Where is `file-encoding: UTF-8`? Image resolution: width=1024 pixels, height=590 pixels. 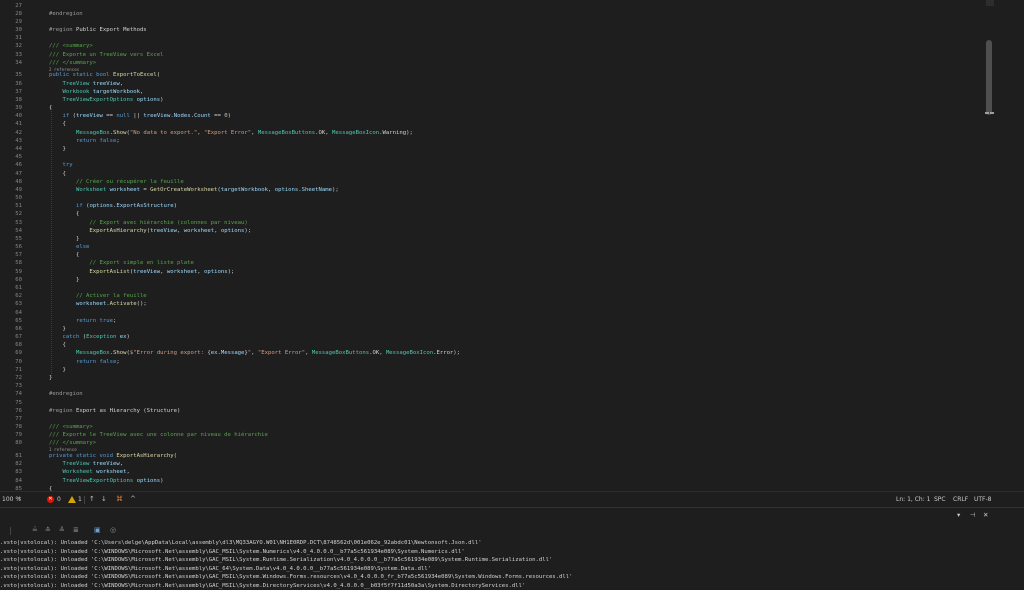
file-encoding: UTF-8 is located at coordinates (983, 499).